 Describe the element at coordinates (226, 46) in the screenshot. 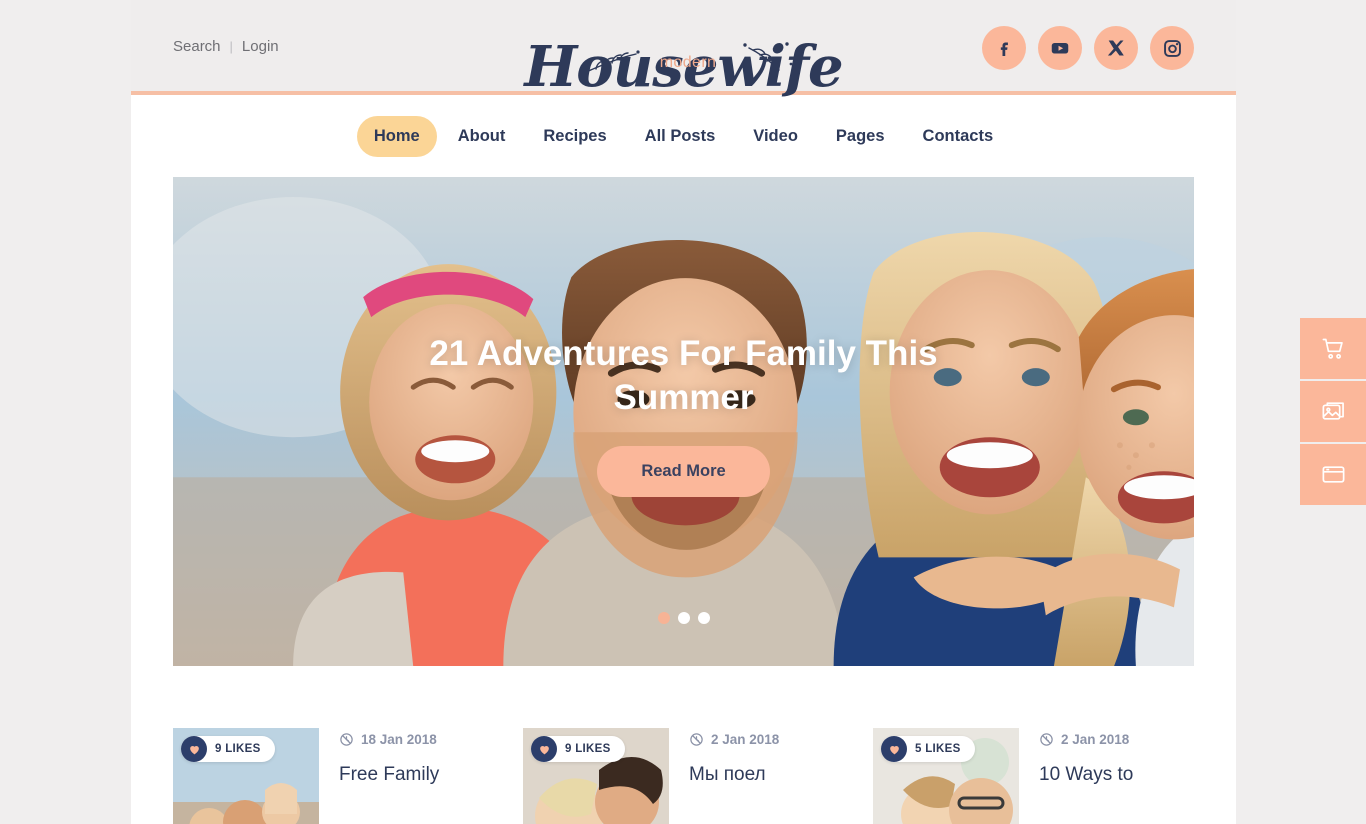

I see `topbar-links: Search | Login` at that location.